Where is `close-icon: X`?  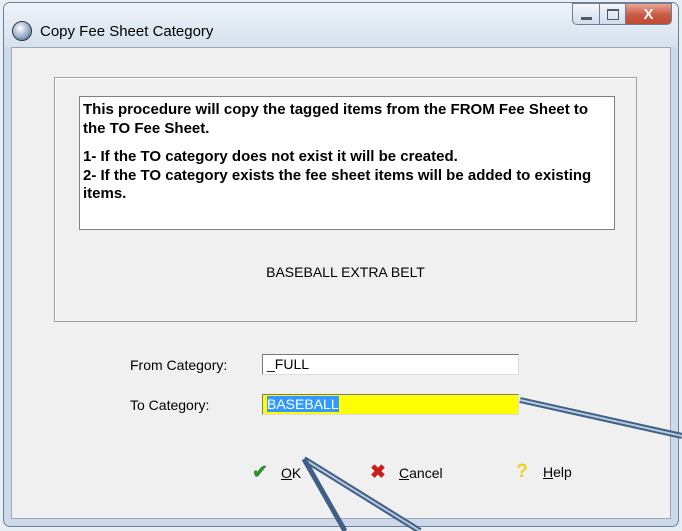 close-icon: X is located at coordinates (648, 14).